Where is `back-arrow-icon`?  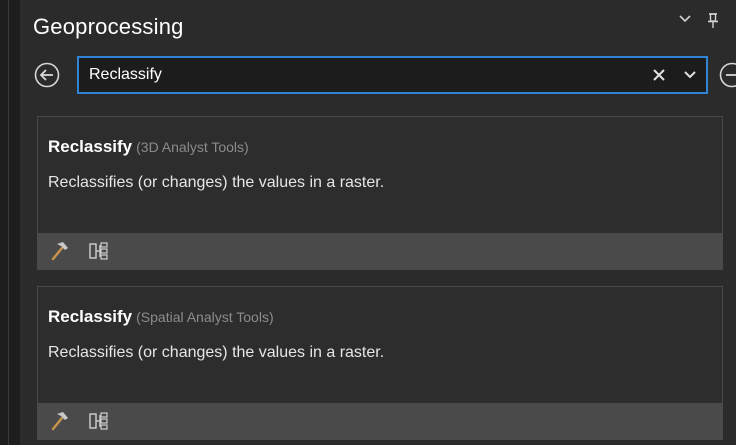
back-arrow-icon is located at coordinates (47, 75).